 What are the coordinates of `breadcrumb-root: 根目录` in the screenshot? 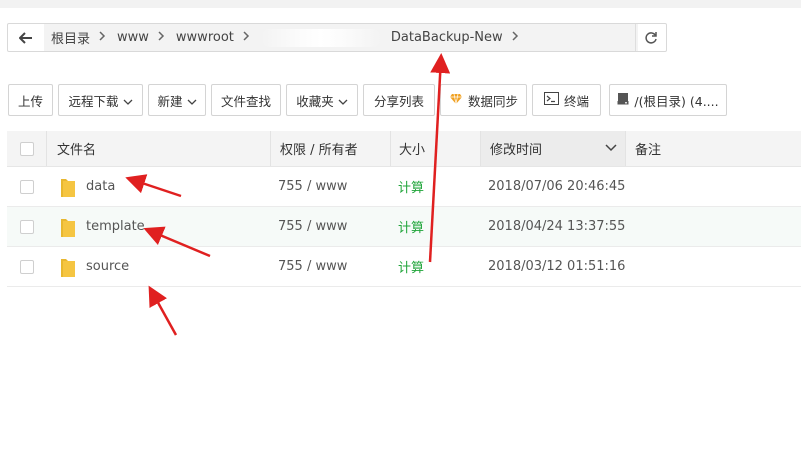 It's located at (70, 37).